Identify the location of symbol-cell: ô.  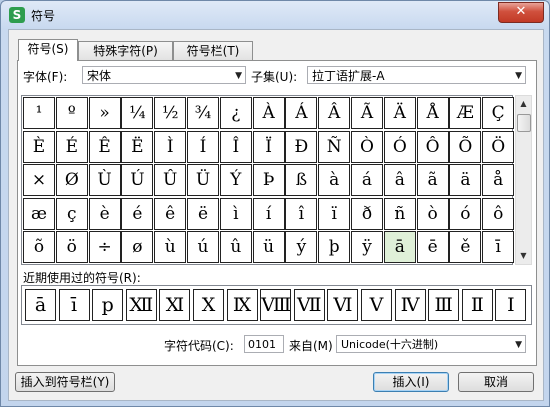
(498, 213).